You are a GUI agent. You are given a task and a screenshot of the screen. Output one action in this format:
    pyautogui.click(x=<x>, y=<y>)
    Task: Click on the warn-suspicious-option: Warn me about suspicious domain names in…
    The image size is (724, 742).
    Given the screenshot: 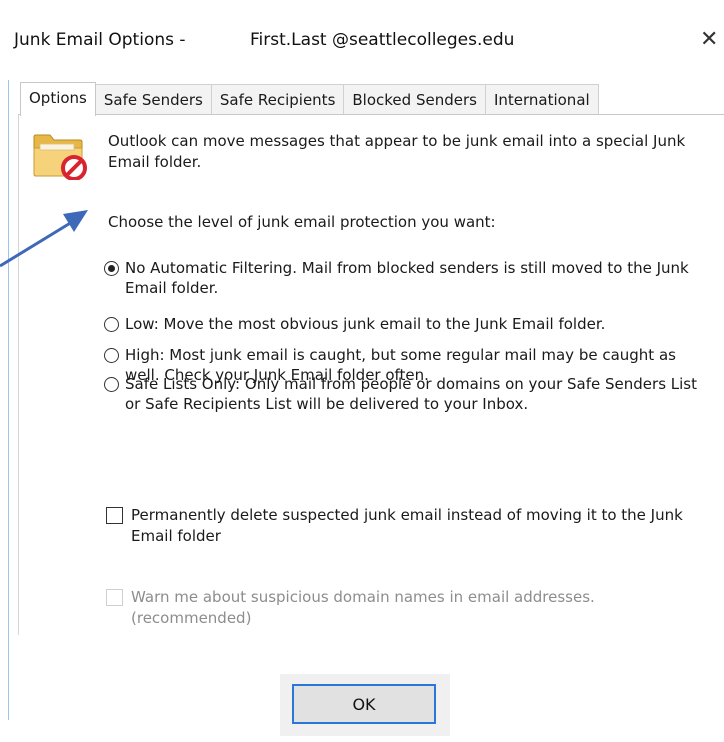 What is the action you would take?
    pyautogui.click(x=408, y=608)
    